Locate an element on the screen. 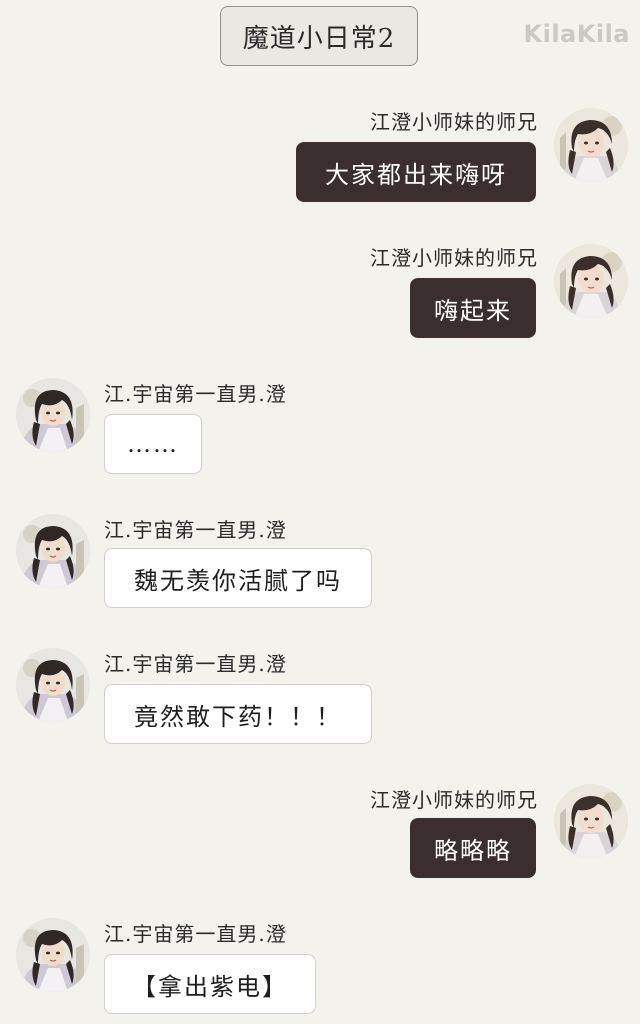 The height and width of the screenshot is (1024, 640). message-bubble: 嗨起来 is located at coordinates (473, 308).